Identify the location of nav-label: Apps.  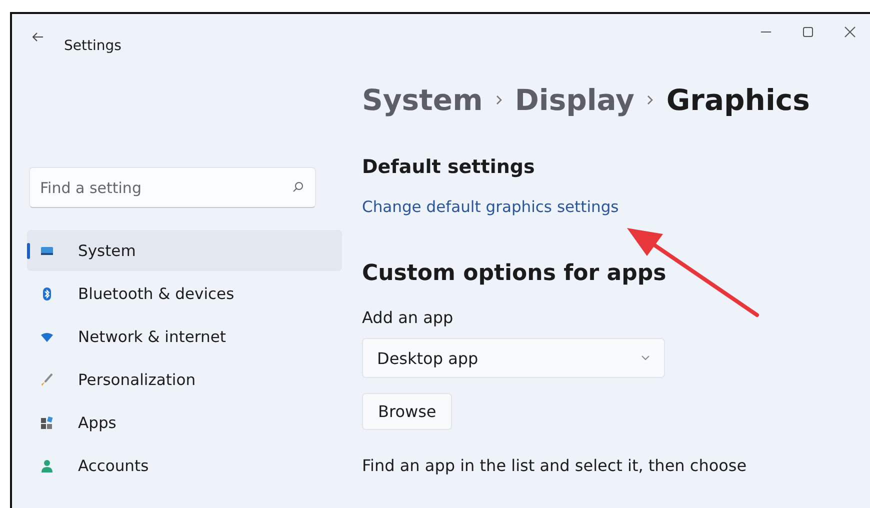
(97, 423).